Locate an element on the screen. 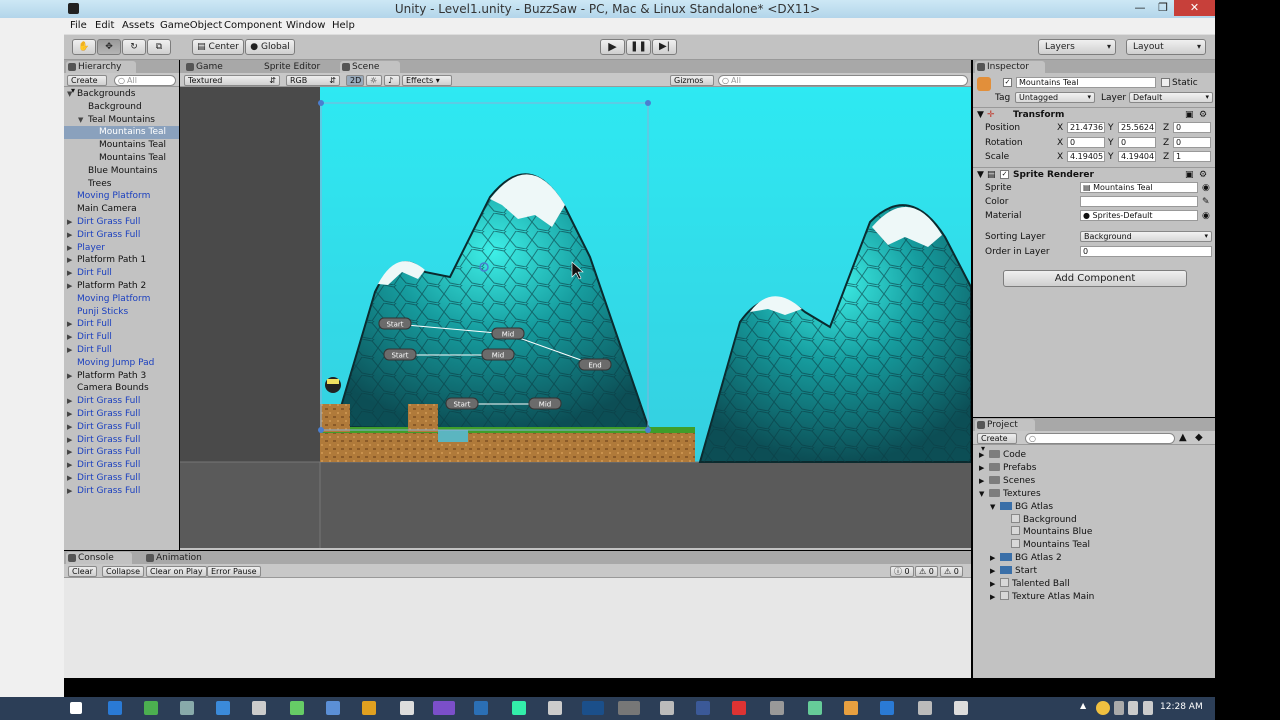 The width and height of the screenshot is (1280, 720). console-warning-filter: ⚠ 0 is located at coordinates (926, 571).